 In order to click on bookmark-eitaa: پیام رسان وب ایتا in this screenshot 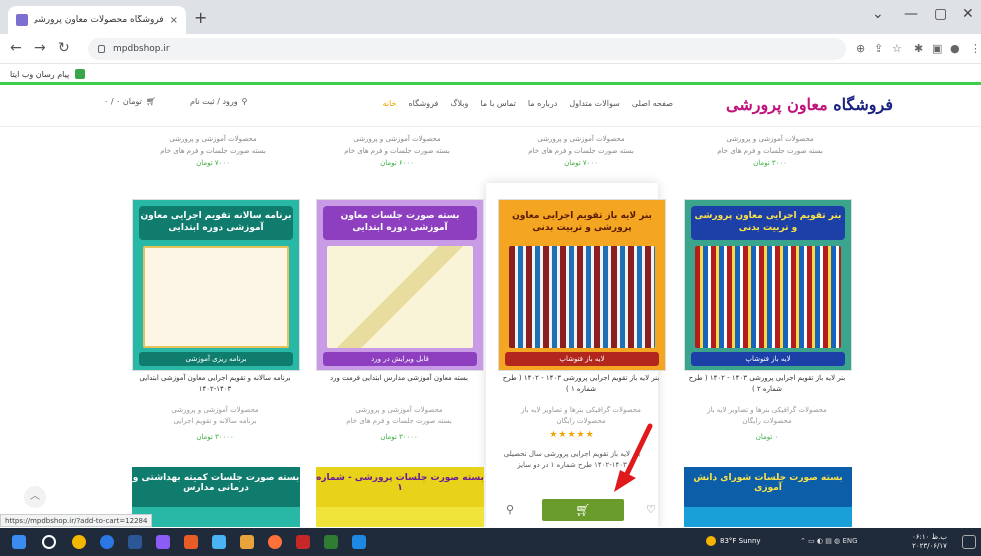, I will do `click(39, 74)`.